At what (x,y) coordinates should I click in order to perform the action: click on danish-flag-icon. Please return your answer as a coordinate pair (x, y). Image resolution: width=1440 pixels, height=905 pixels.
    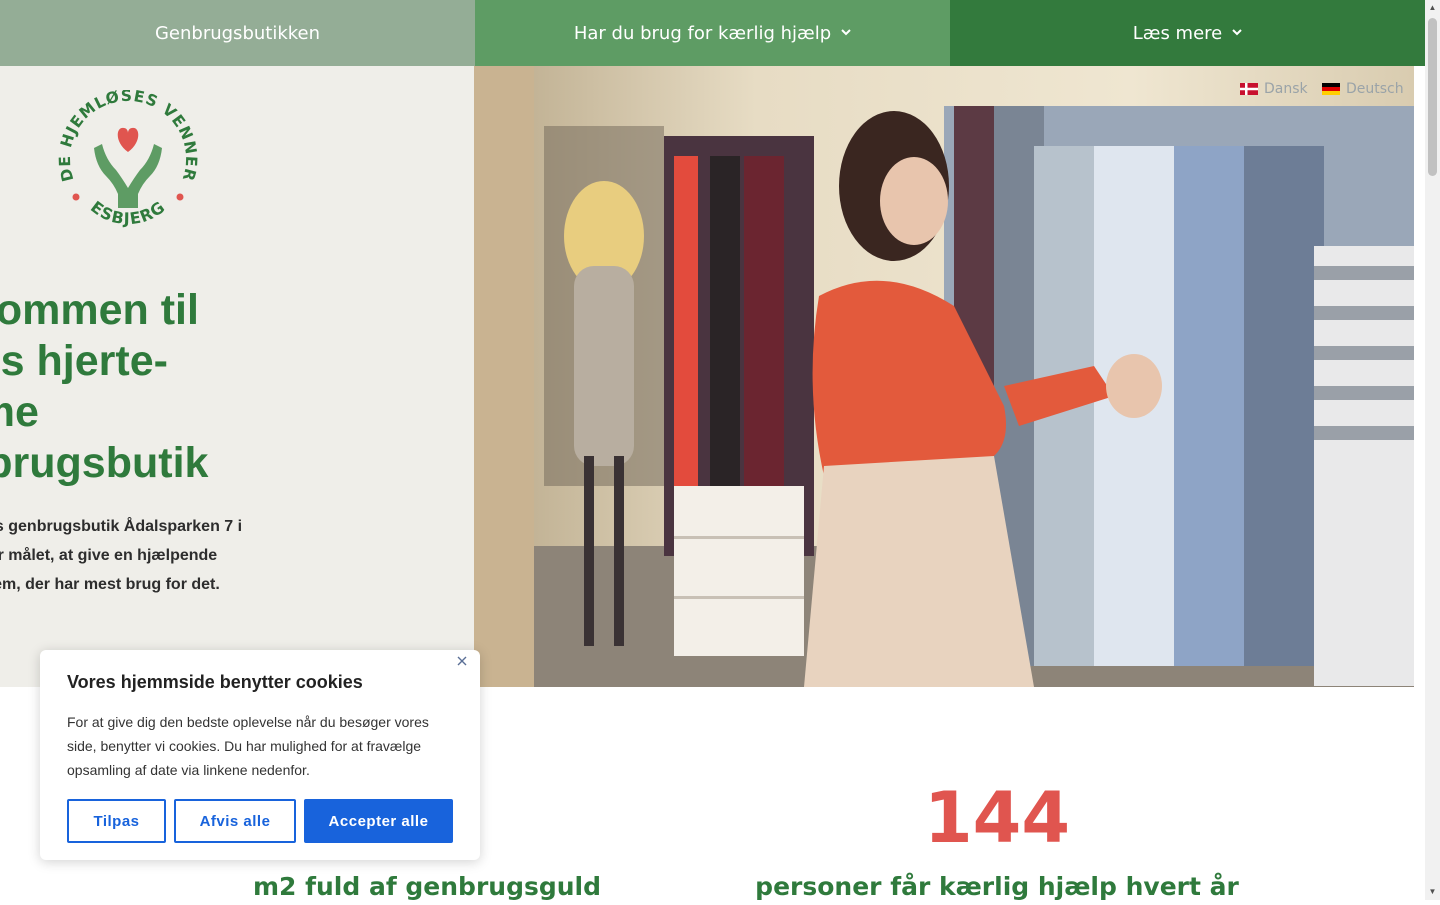
    Looking at the image, I should click on (1249, 89).